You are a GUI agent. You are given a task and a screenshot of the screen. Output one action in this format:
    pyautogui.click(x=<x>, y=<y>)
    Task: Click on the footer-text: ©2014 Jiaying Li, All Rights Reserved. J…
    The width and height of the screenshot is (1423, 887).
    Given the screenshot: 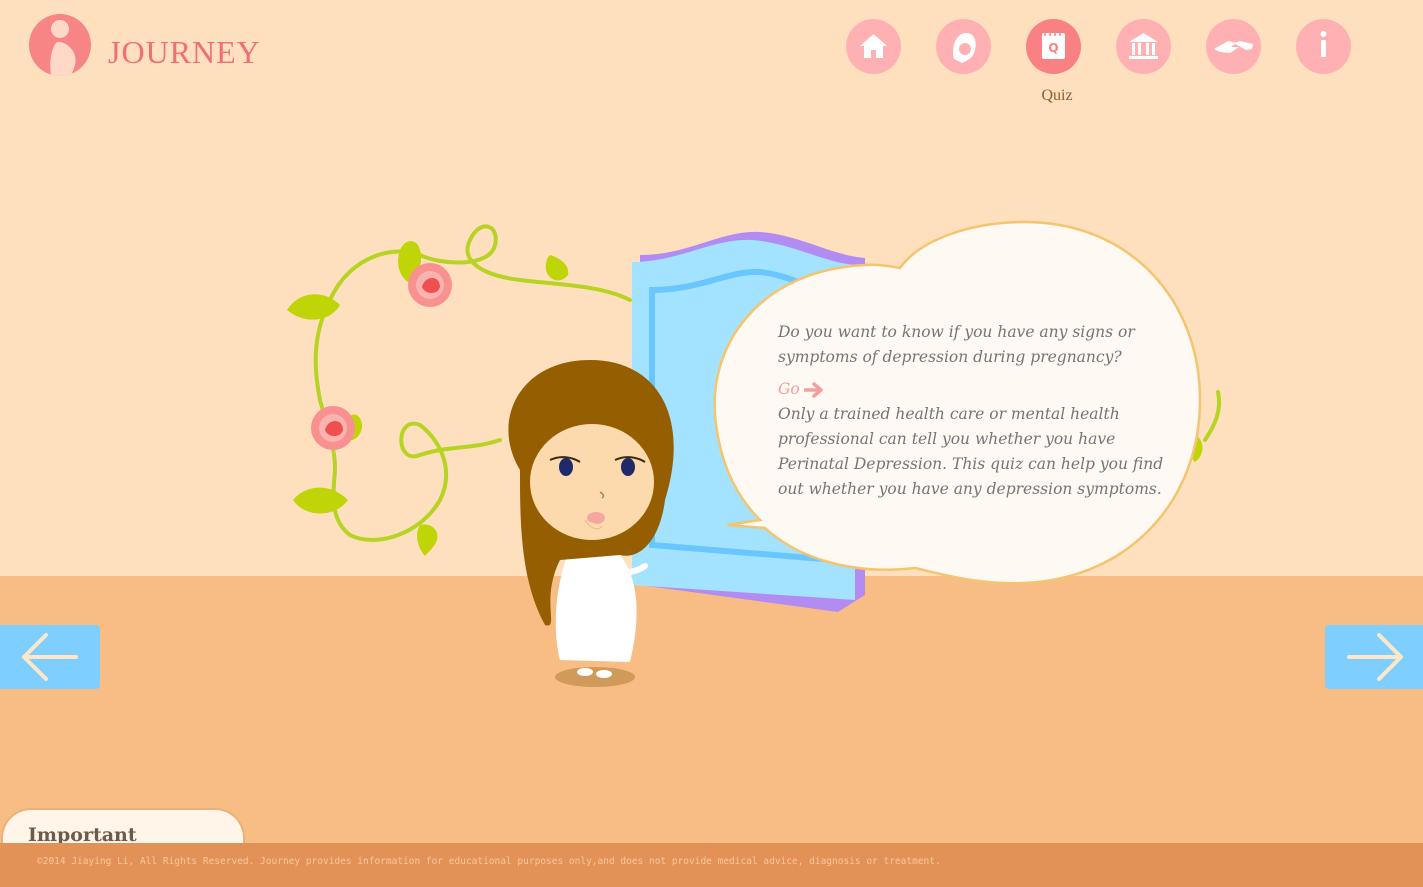 What is the action you would take?
    pyautogui.click(x=489, y=861)
    